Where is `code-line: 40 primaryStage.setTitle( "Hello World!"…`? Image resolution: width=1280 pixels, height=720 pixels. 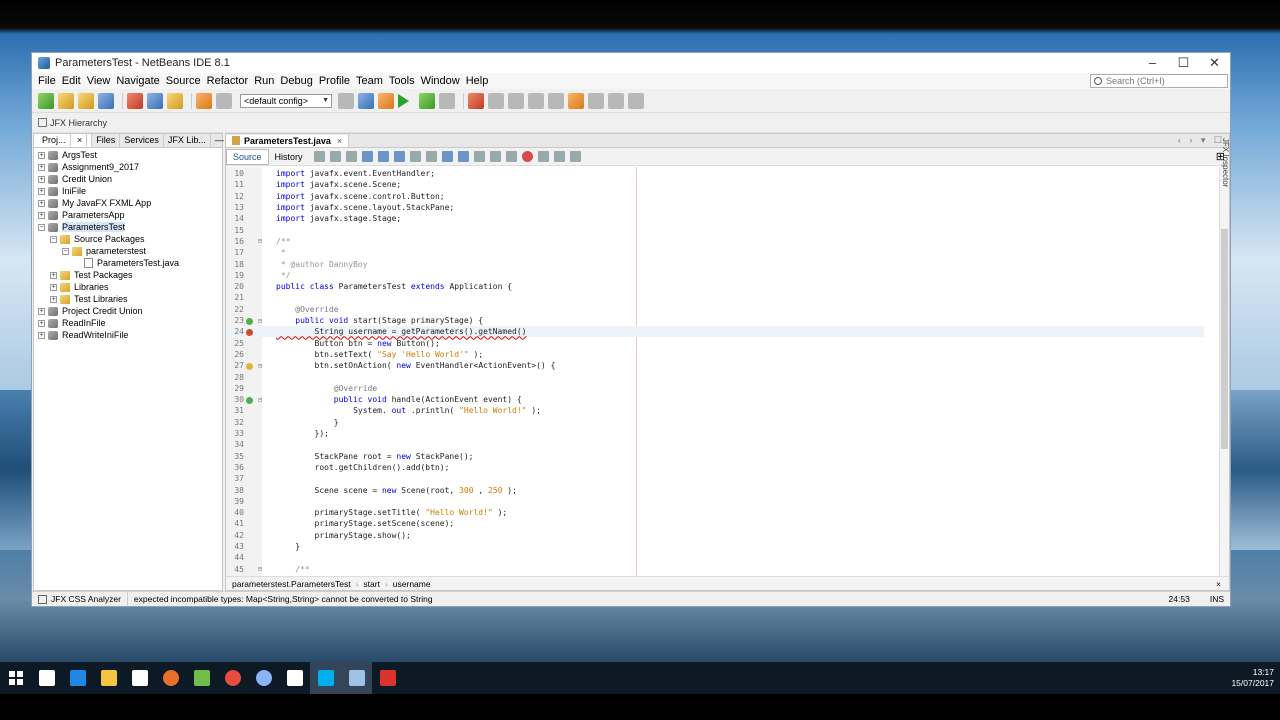 code-line: 40 primaryStage.setTitle( "Hello World!"… is located at coordinates (715, 512).